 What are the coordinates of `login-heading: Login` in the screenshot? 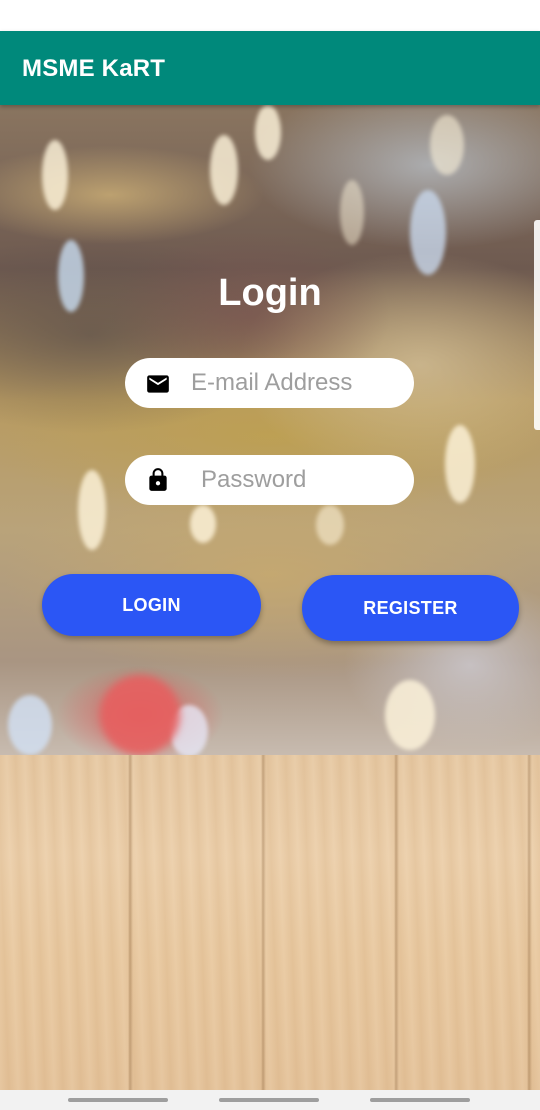 It's located at (270, 293).